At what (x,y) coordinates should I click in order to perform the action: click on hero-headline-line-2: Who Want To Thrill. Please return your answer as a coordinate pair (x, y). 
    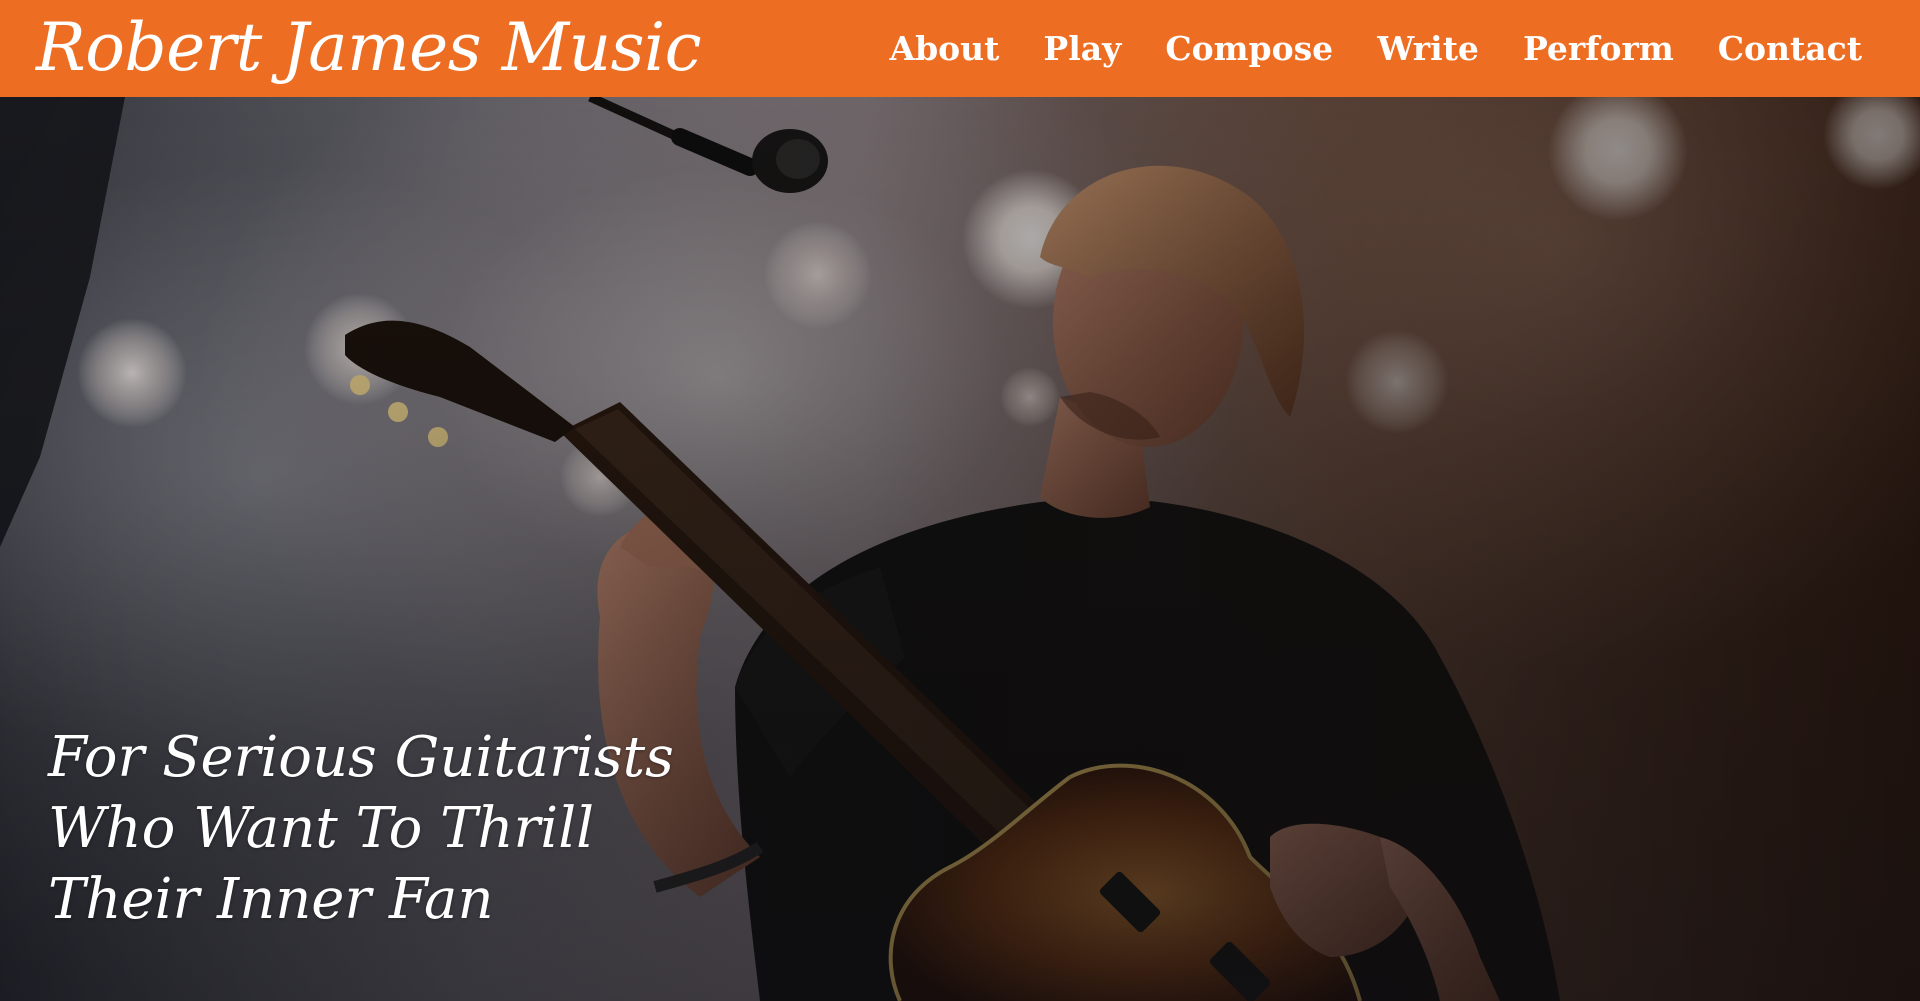
    Looking at the image, I should click on (321, 828).